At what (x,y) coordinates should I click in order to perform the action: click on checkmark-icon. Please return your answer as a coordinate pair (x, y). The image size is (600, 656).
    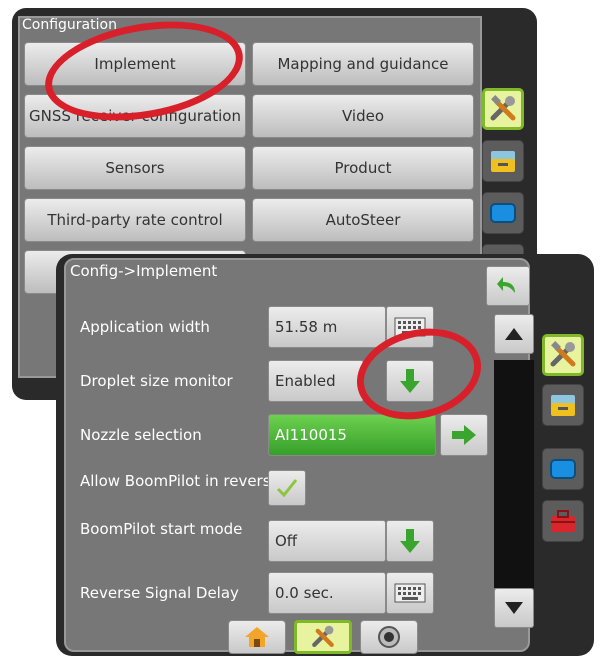
    Looking at the image, I should click on (287, 488).